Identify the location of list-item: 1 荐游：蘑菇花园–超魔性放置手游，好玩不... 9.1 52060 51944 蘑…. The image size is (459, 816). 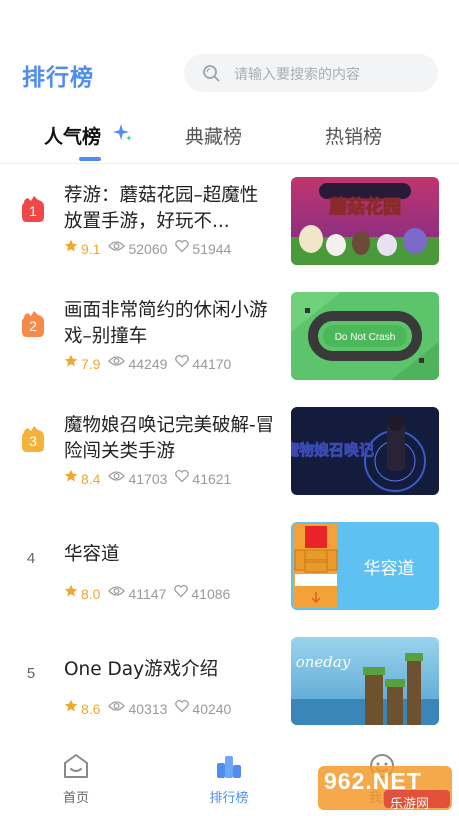
(229, 222).